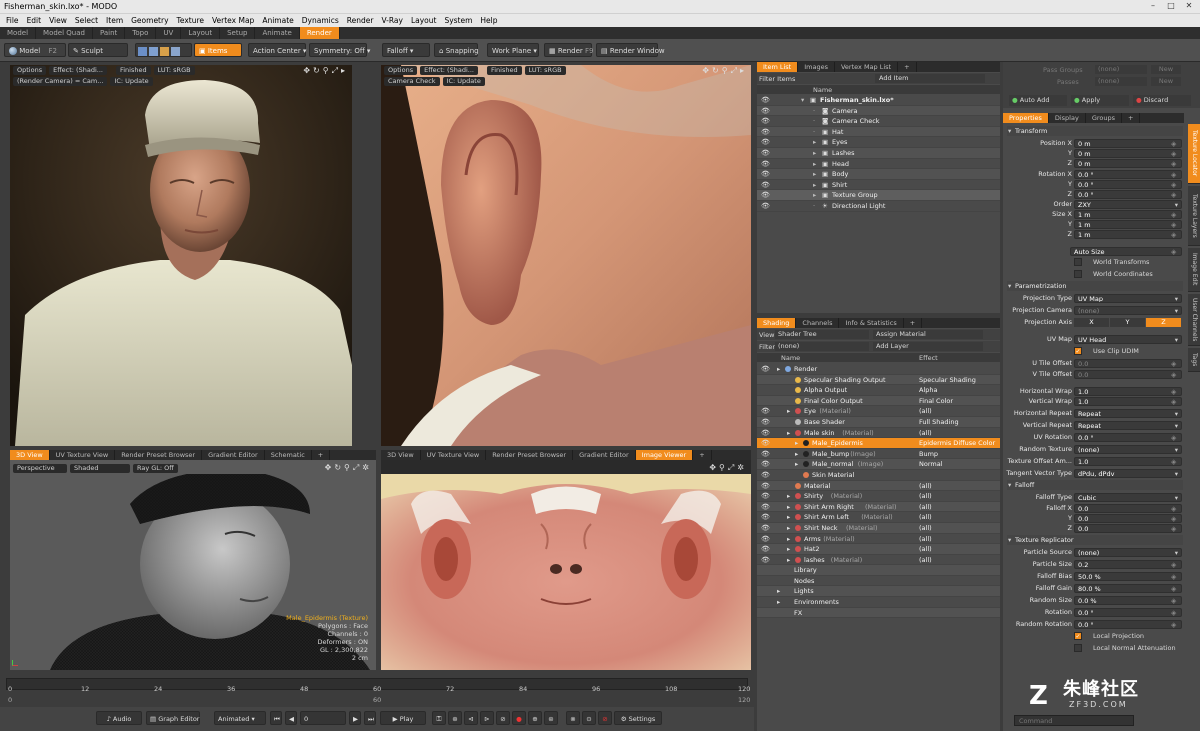 The height and width of the screenshot is (731, 1200). Describe the element at coordinates (1128, 363) in the screenshot. I see `u-tile-offset-field: 0.0` at that location.